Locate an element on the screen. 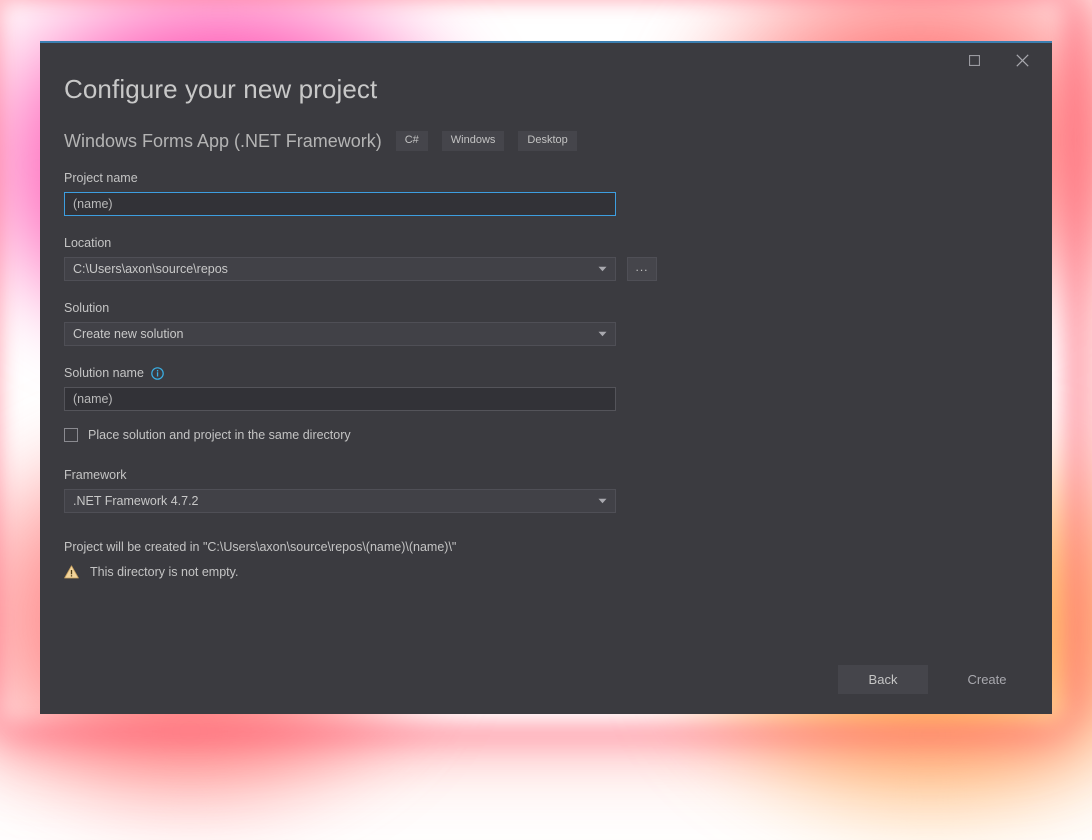 The image size is (1092, 840). solution-name-input: (name) is located at coordinates (340, 399).